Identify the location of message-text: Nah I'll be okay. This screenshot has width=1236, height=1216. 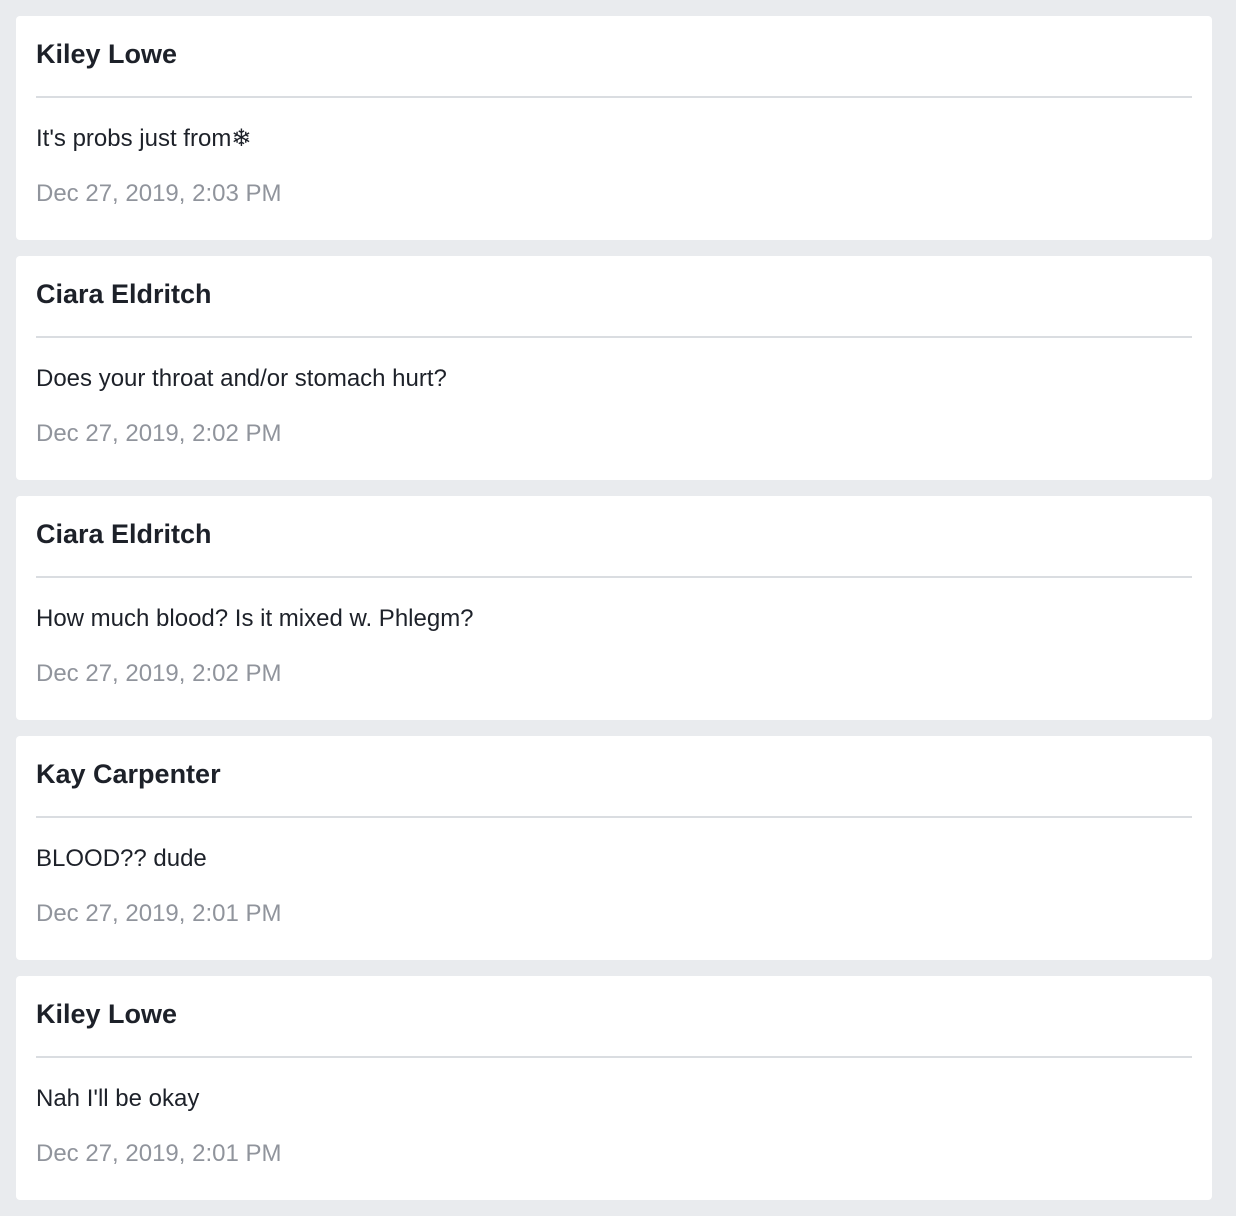
(118, 1098).